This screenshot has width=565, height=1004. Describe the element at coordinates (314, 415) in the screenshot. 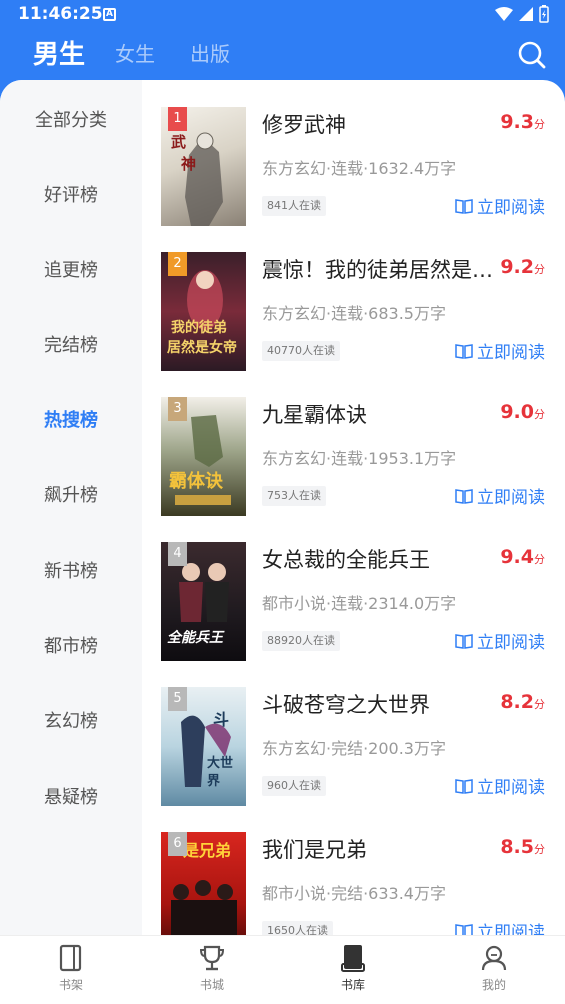

I see `book-title: 九星霸体诀` at that location.